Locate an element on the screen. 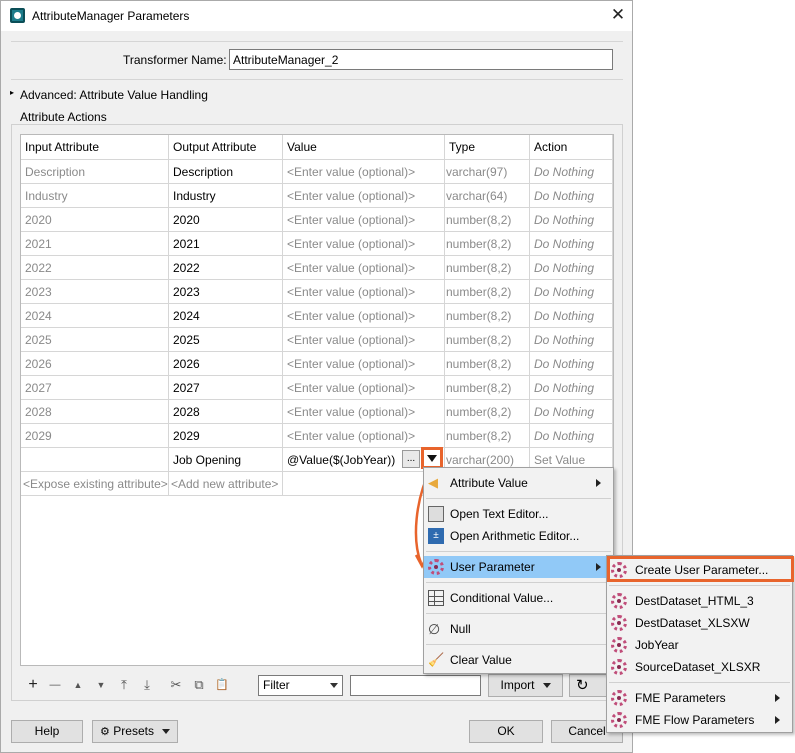 Image resolution: width=795 pixels, height=753 pixels. menu-item-fme-flow-parameters: FME Flow Parameters is located at coordinates (699, 720).